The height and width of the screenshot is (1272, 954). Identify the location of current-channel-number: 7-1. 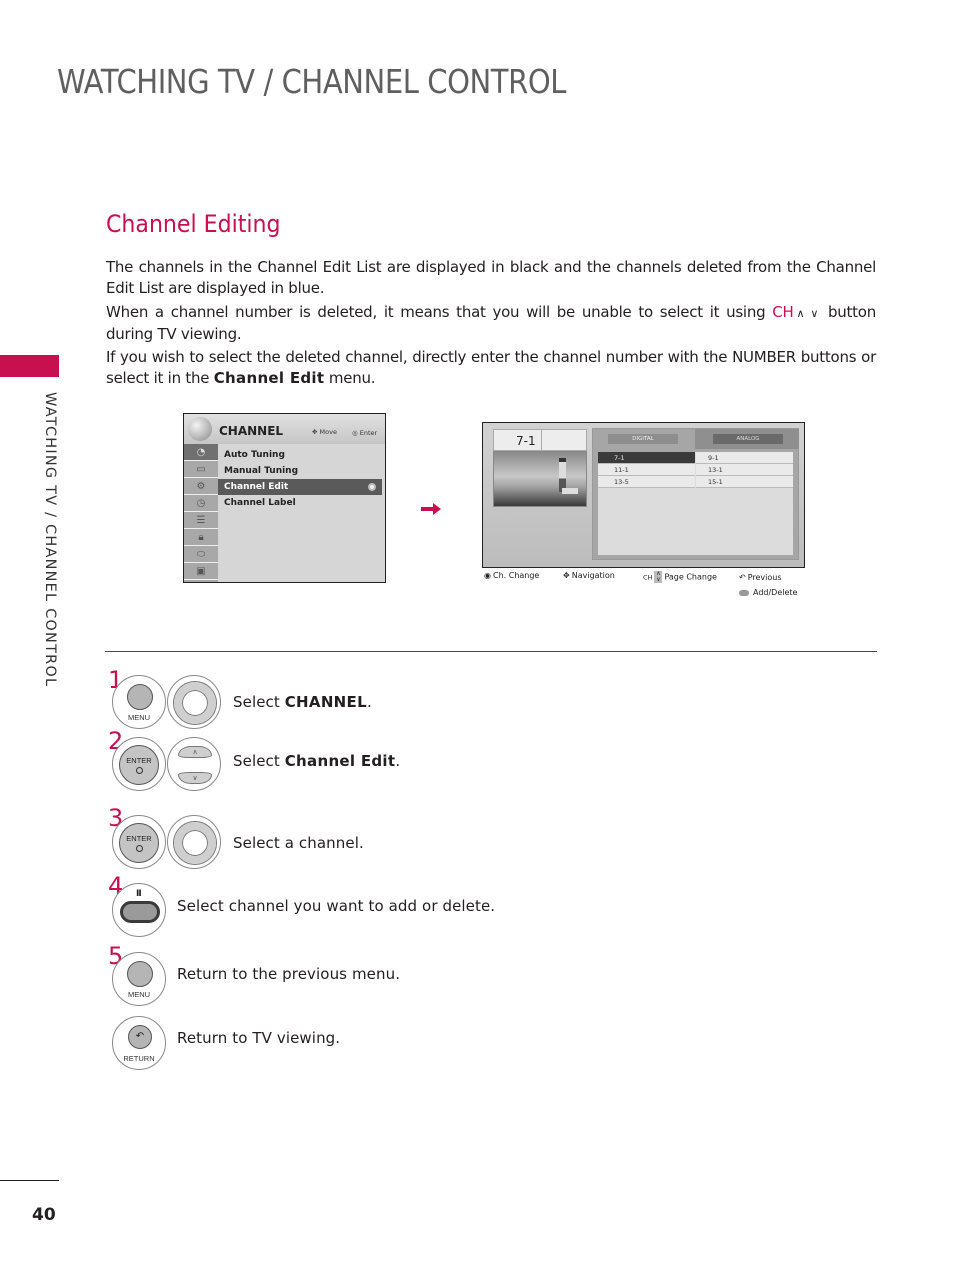
(526, 441).